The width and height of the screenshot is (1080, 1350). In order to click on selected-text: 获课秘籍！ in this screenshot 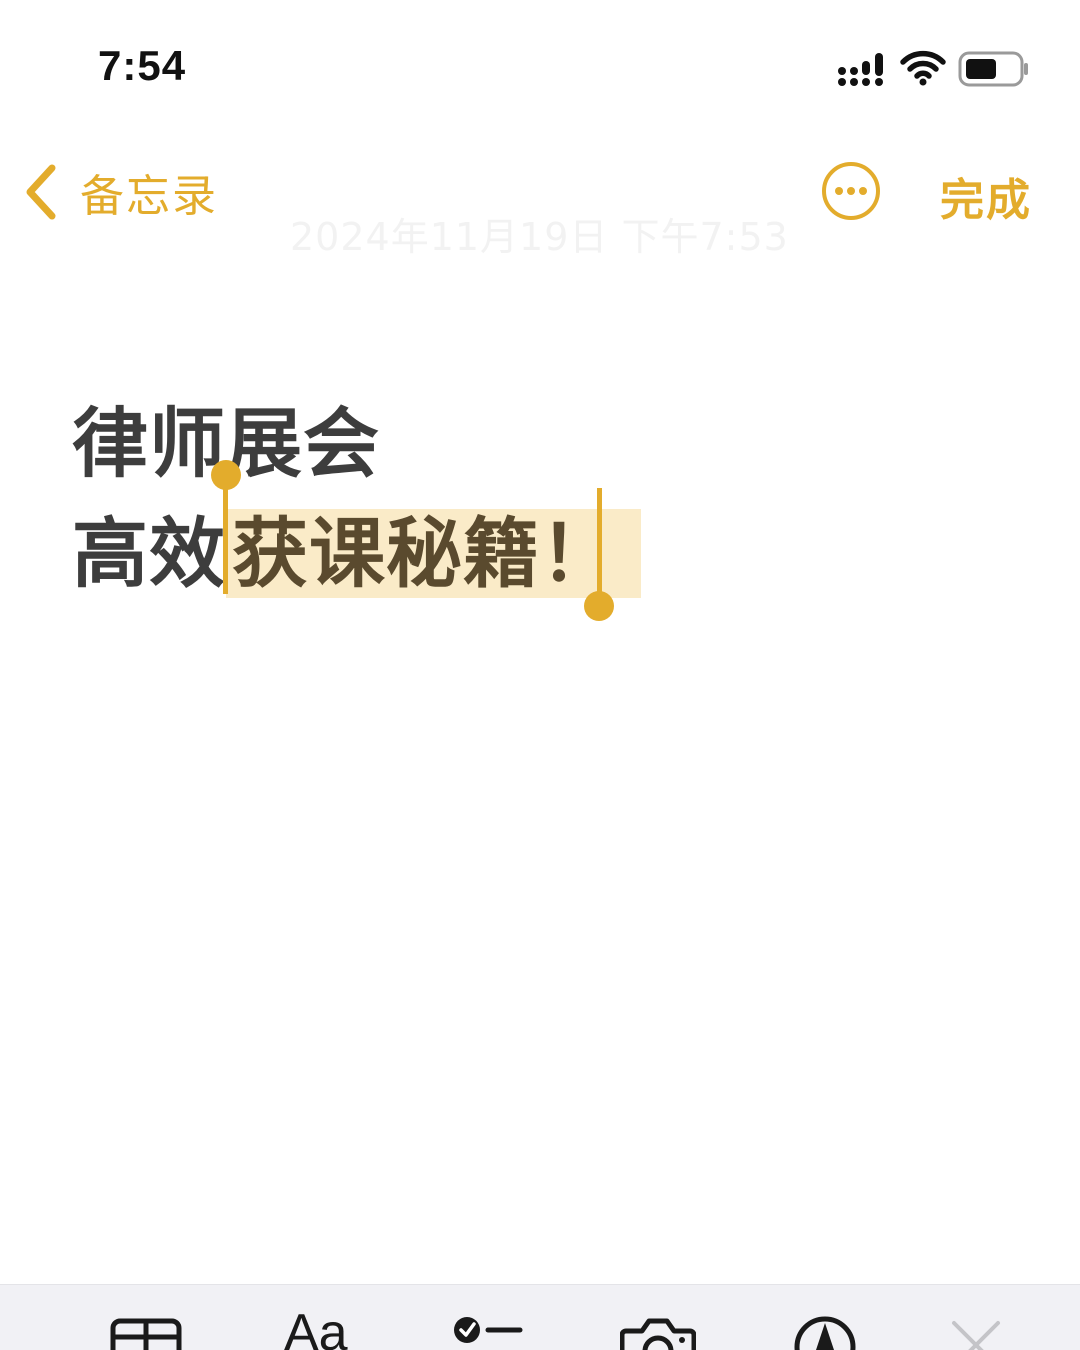, I will do `click(433, 553)`.